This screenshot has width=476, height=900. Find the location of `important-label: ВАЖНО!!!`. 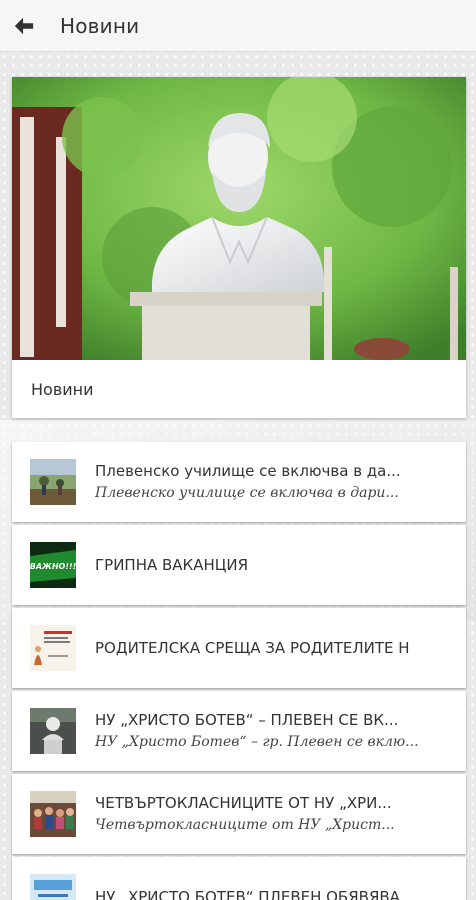

important-label: ВАЖНО!!! is located at coordinates (53, 566).